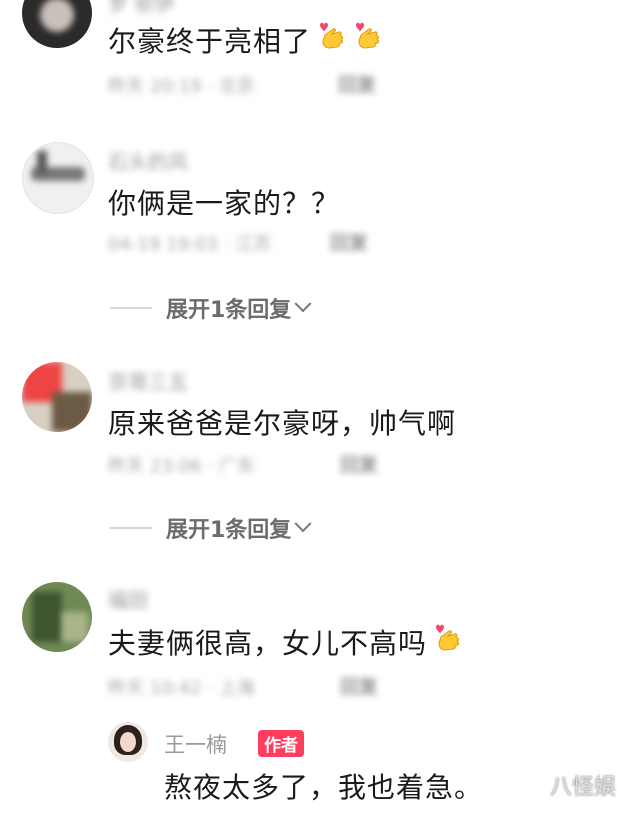 The image size is (632, 813). Describe the element at coordinates (181, 86) in the screenshot. I see `comment-time-location: 昨天 20:19 · 北京` at that location.